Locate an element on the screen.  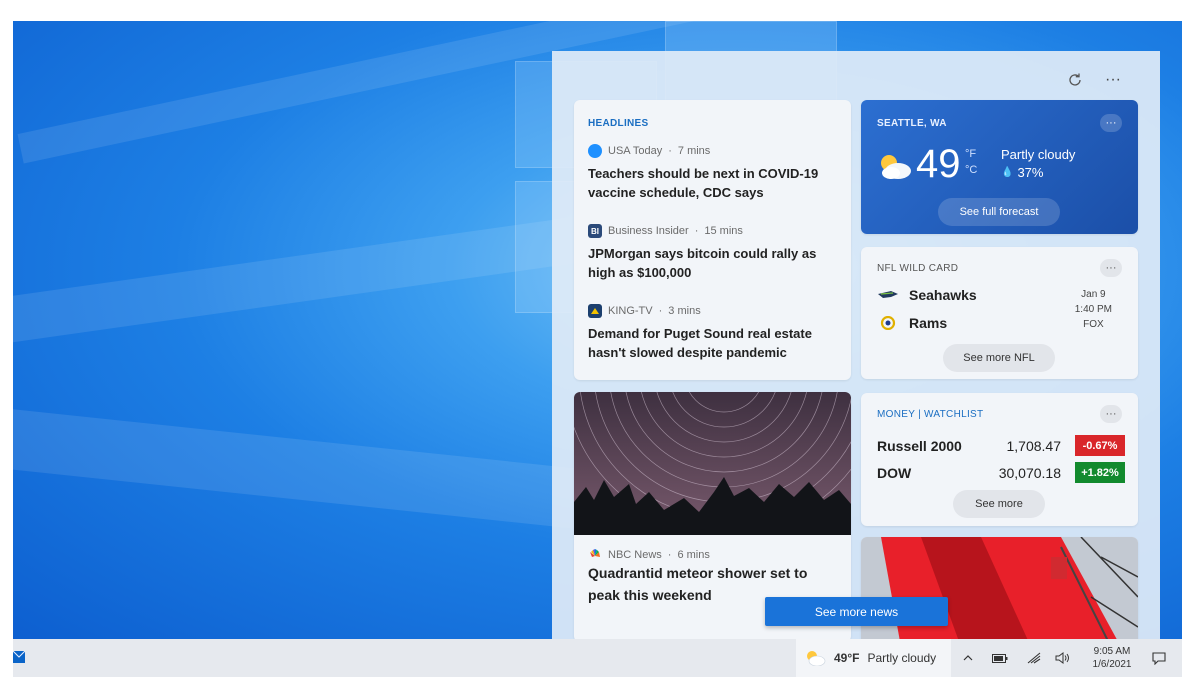
unit-celsius: °C is located at coordinates (971, 170).